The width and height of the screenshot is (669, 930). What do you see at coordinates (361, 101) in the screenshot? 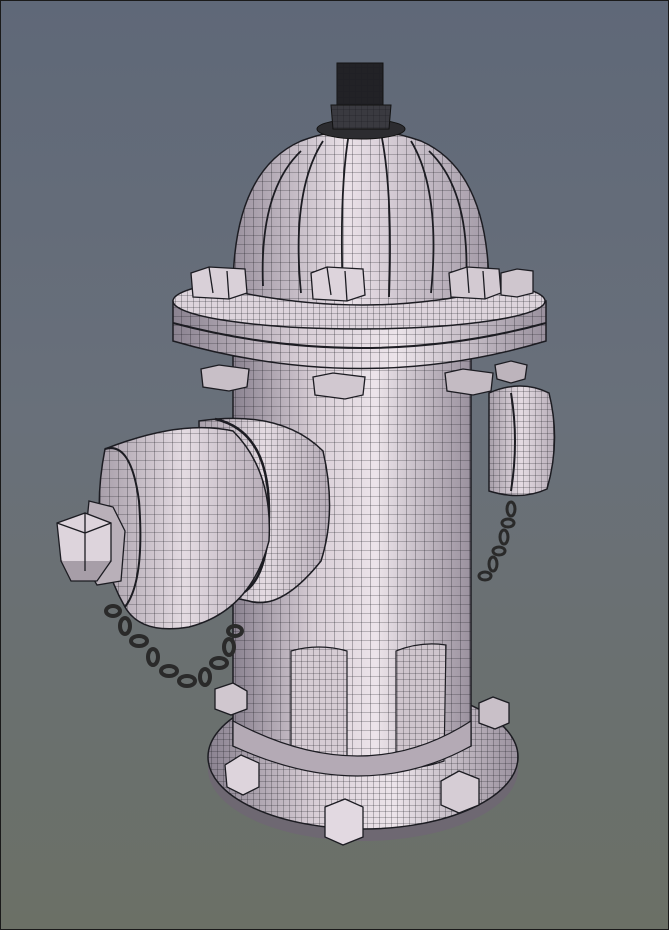
I see `operating-nut` at bounding box center [361, 101].